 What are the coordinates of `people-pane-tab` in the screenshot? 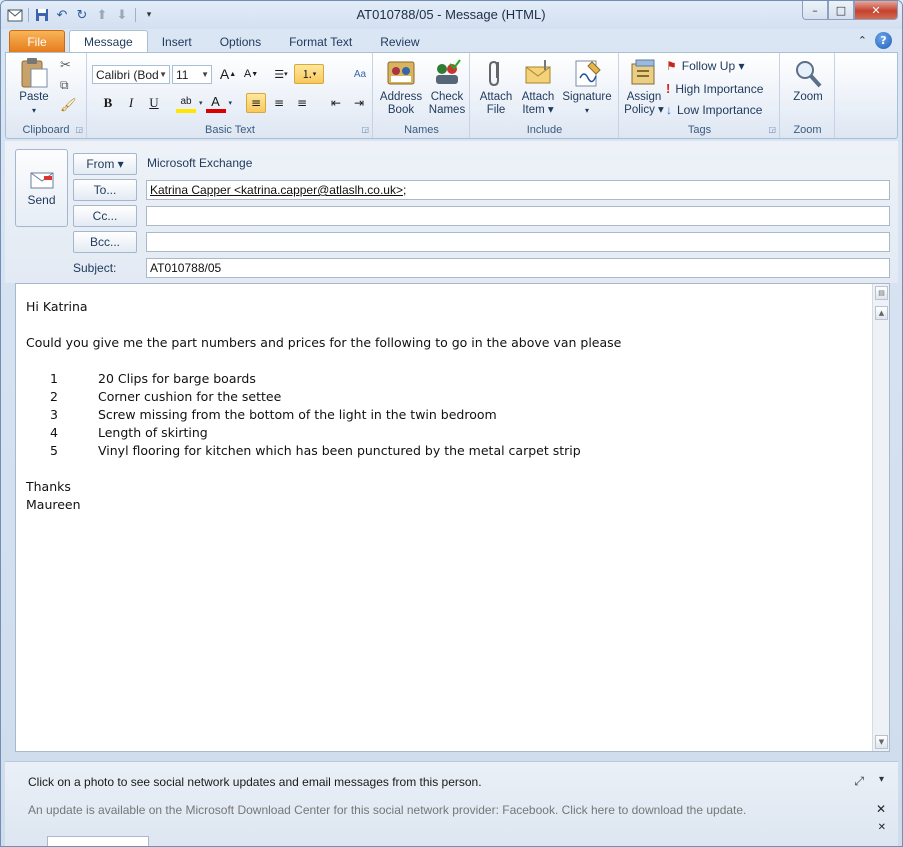 It's located at (98, 841).